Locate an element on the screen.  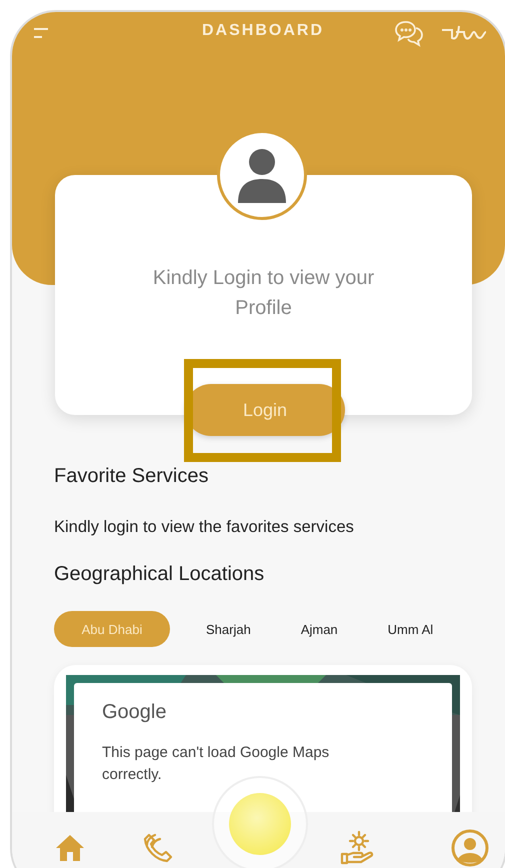
dialog-title: Google is located at coordinates (135, 712).